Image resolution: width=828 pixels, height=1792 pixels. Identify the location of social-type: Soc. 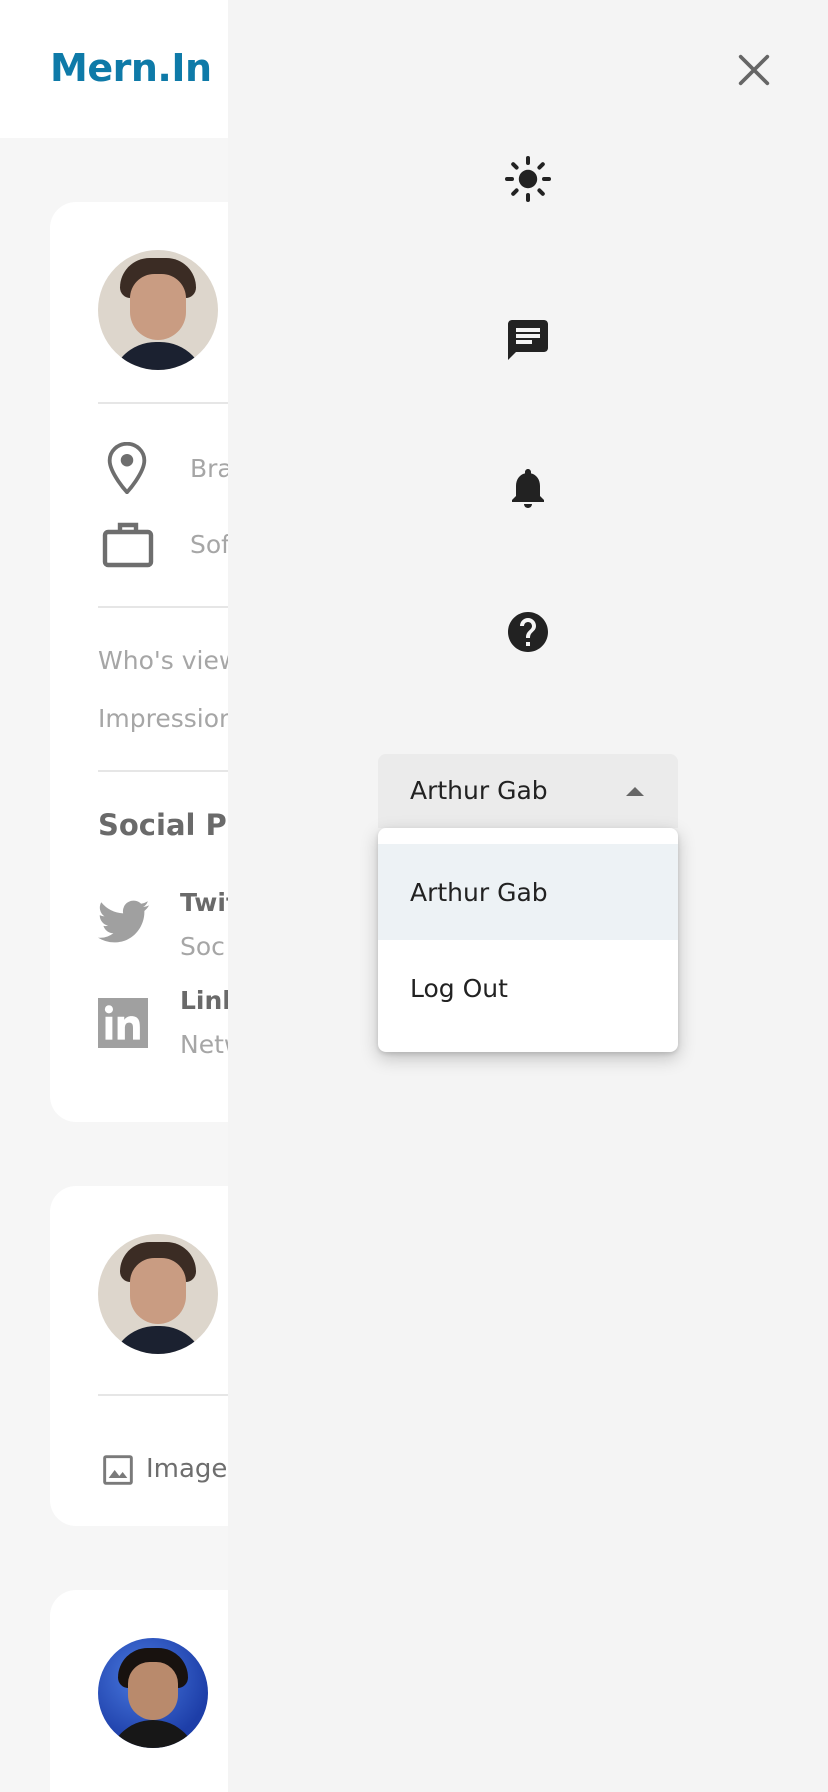
(202, 946).